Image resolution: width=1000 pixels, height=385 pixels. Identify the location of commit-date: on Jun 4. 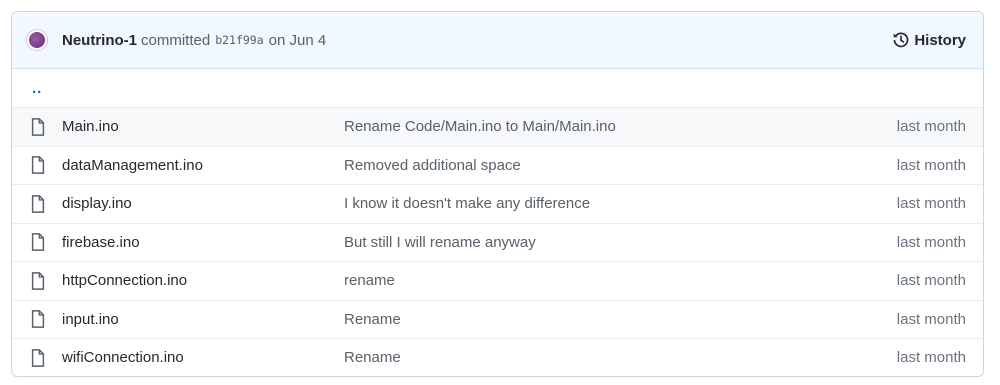
(297, 40).